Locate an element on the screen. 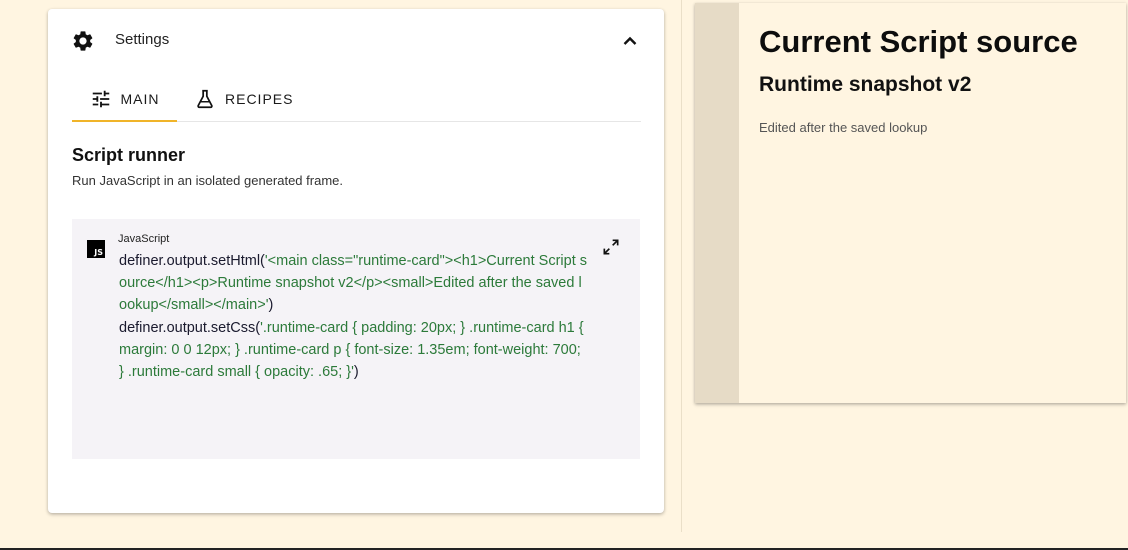 This screenshot has width=1128, height=550. preview-gutter is located at coordinates (717, 203).